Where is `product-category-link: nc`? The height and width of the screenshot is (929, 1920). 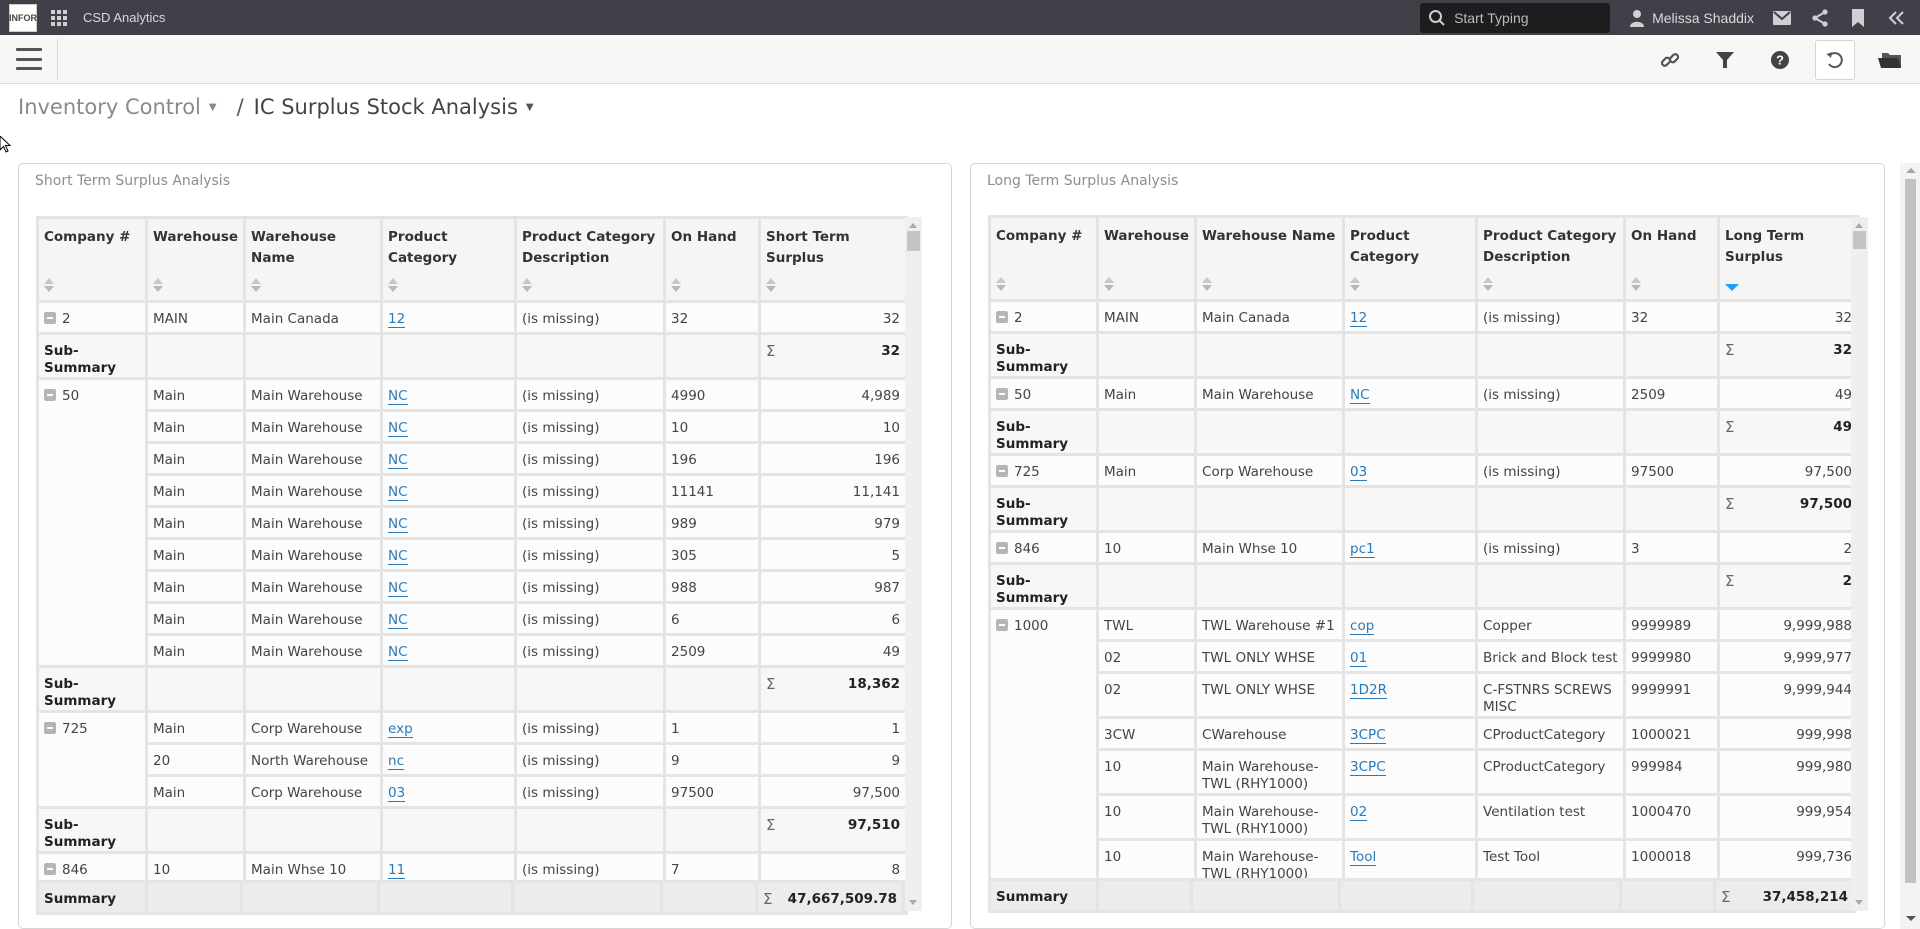
product-category-link: nc is located at coordinates (396, 761).